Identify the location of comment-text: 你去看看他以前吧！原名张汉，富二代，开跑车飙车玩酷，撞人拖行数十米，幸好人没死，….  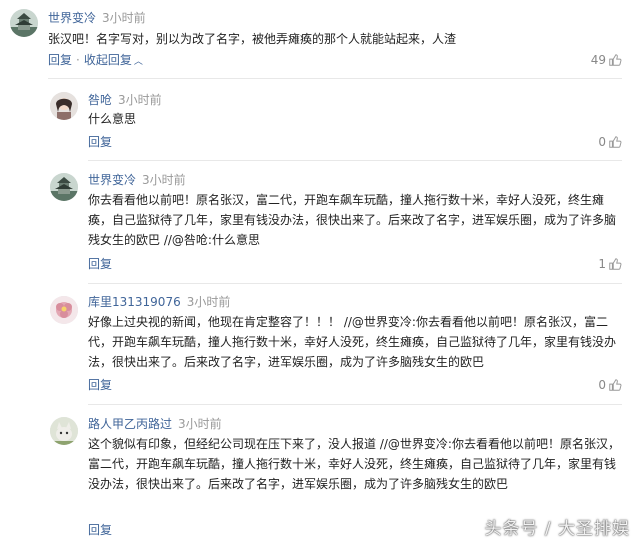
(352, 220).